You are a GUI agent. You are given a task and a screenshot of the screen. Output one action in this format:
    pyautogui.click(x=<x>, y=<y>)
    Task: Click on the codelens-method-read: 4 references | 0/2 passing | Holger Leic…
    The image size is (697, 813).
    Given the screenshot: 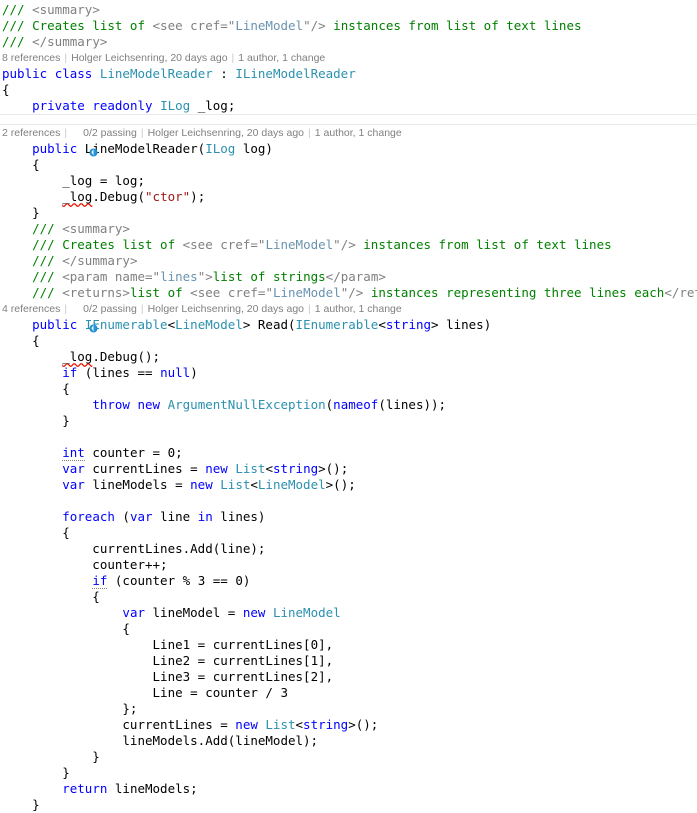 What is the action you would take?
    pyautogui.click(x=348, y=317)
    